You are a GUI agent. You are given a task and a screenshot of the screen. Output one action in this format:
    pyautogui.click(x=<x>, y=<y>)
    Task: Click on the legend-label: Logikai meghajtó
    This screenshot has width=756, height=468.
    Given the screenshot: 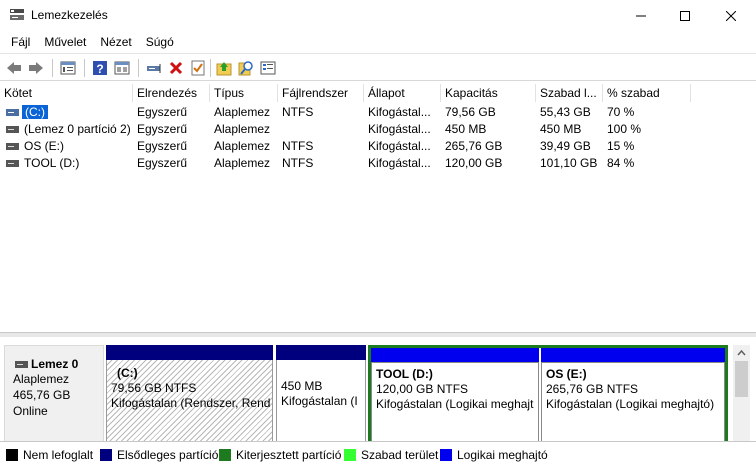 What is the action you would take?
    pyautogui.click(x=502, y=455)
    